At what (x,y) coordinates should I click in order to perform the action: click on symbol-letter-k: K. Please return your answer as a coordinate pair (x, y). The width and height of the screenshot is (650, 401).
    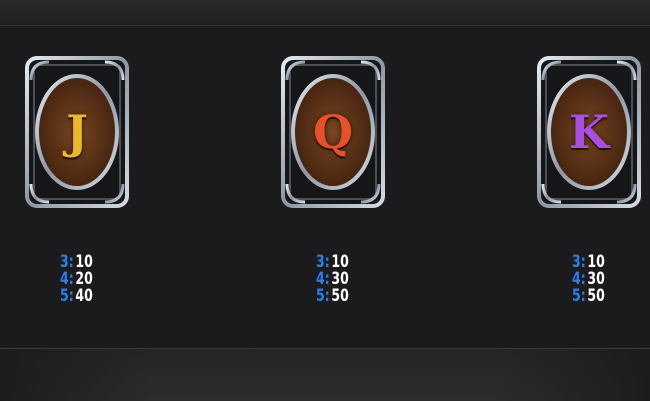
    Looking at the image, I should click on (589, 132).